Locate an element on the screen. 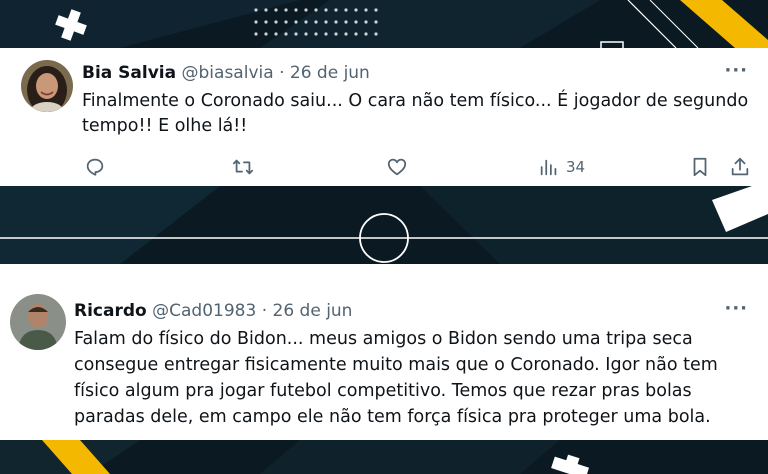 The width and height of the screenshot is (768, 474). views-icon is located at coordinates (548, 167).